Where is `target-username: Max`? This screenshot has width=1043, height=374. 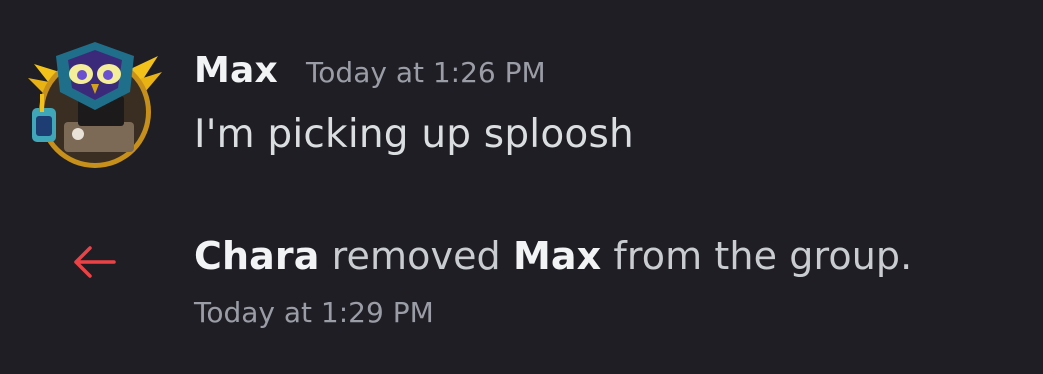
target-username: Max is located at coordinates (557, 256).